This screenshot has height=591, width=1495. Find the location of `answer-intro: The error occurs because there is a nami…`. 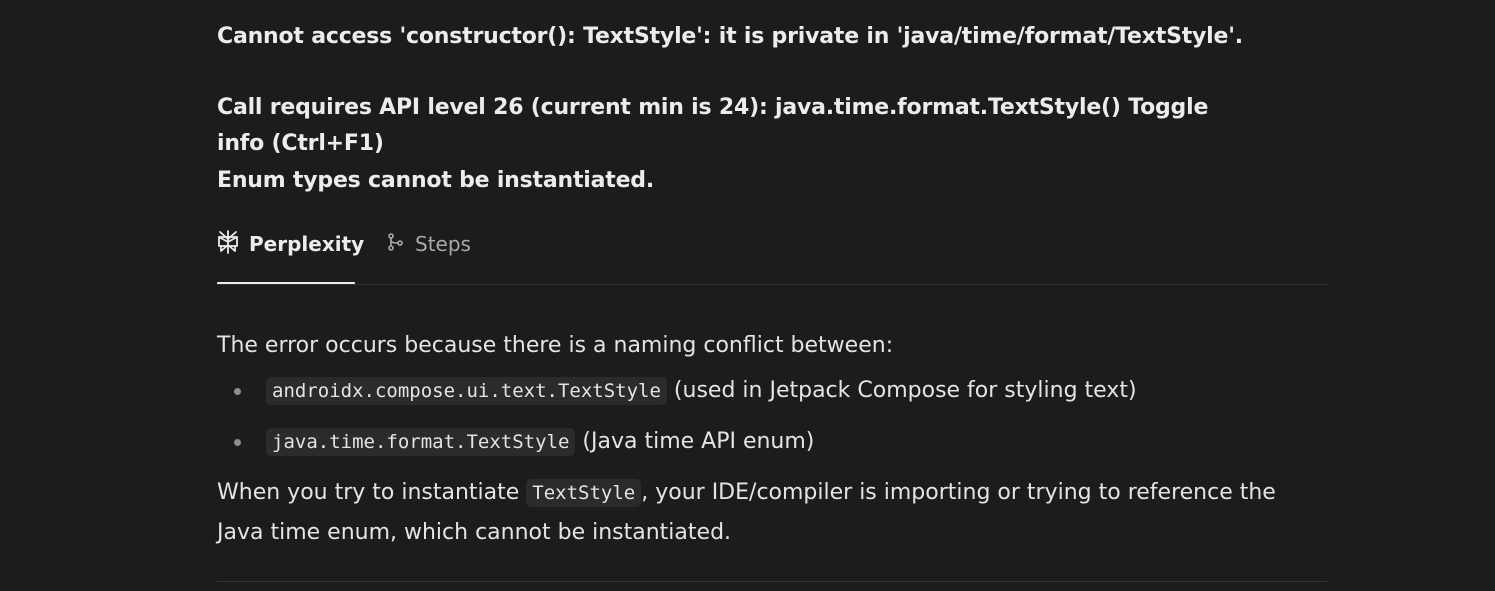

answer-intro: The error occurs because there is a nami… is located at coordinates (555, 345).